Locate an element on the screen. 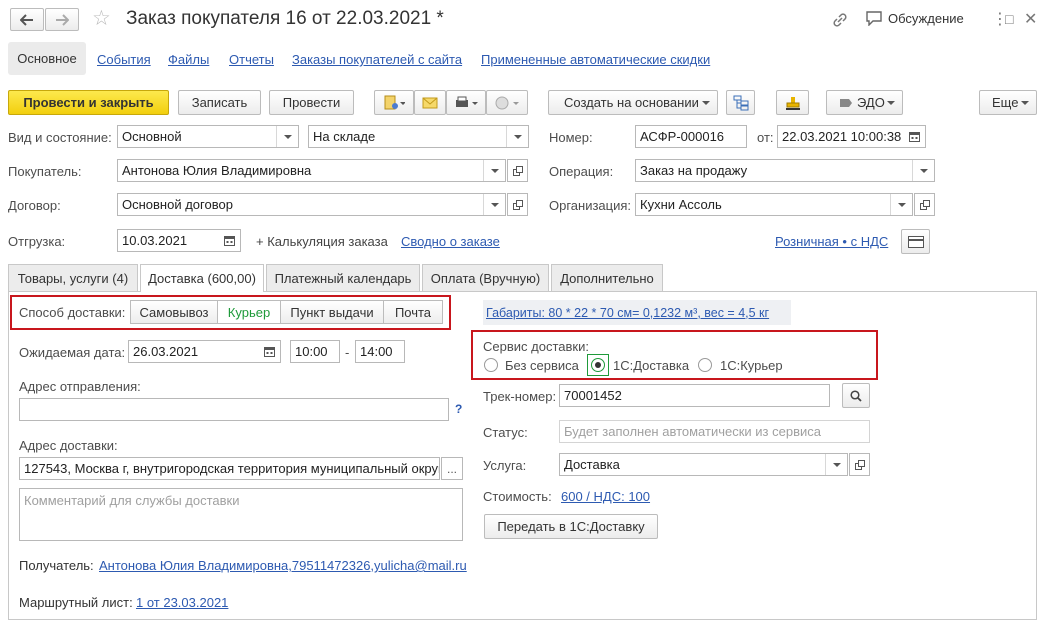 Image resolution: width=1045 pixels, height=627 pixels. date-field: 22.03.2021 10:00:38 is located at coordinates (851, 136).